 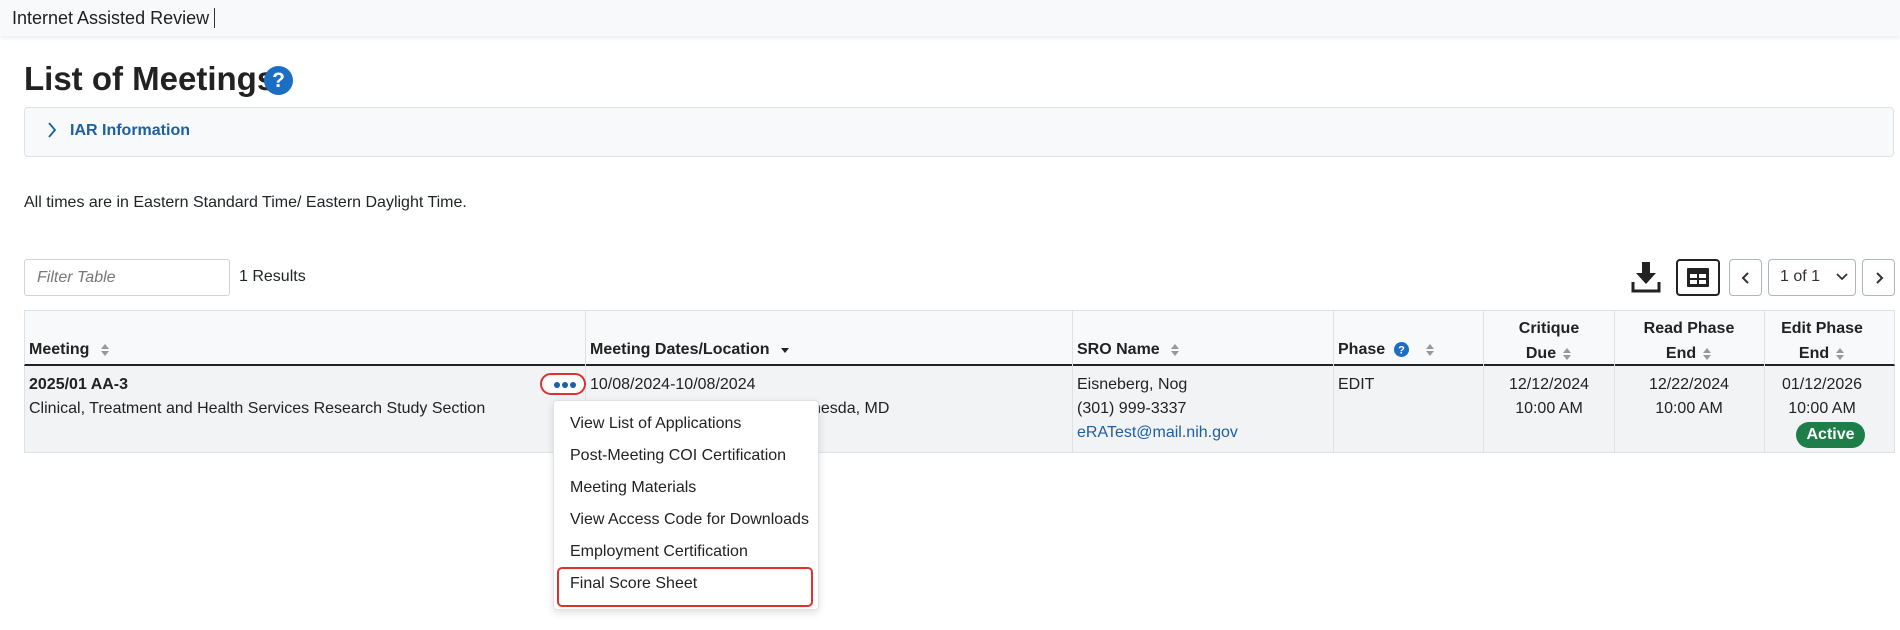 What do you see at coordinates (1549, 328) in the screenshot?
I see `header-critique-line1: Critique` at bounding box center [1549, 328].